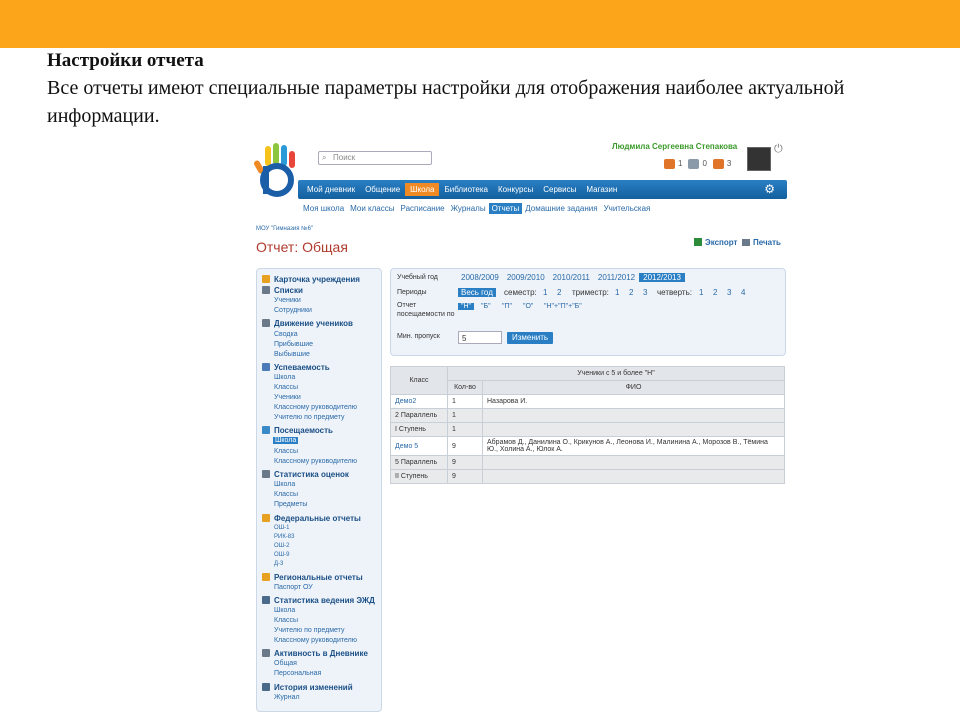 This screenshot has width=960, height=720. What do you see at coordinates (323, 208) in the screenshot?
I see `subnav-my-school: Моя школа` at bounding box center [323, 208].